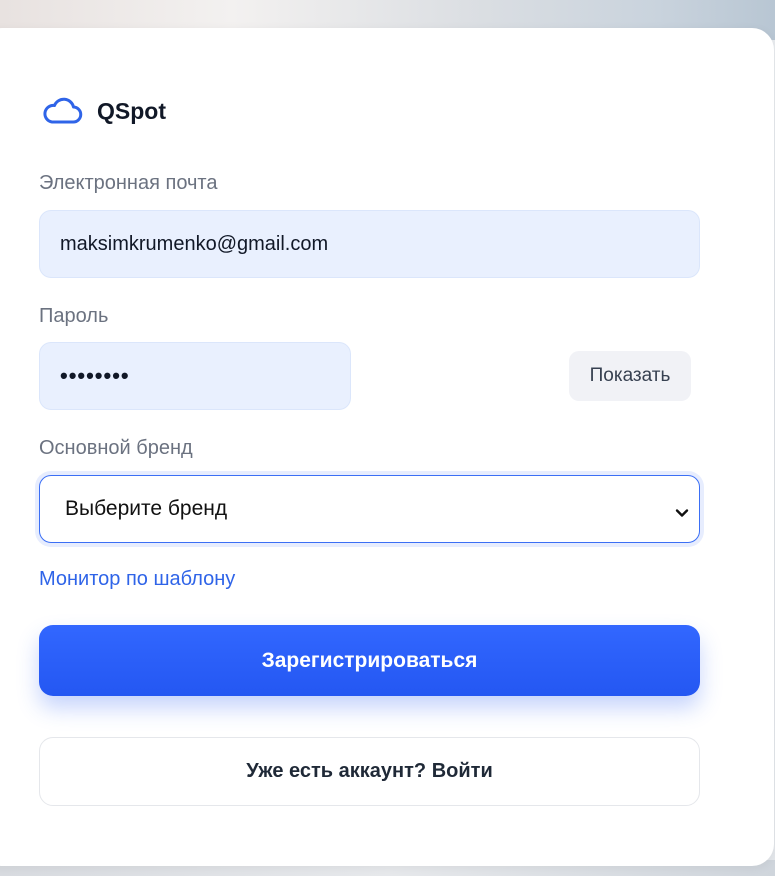 This screenshot has width=775, height=876. What do you see at coordinates (62, 111) in the screenshot?
I see `cloud-icon` at bounding box center [62, 111].